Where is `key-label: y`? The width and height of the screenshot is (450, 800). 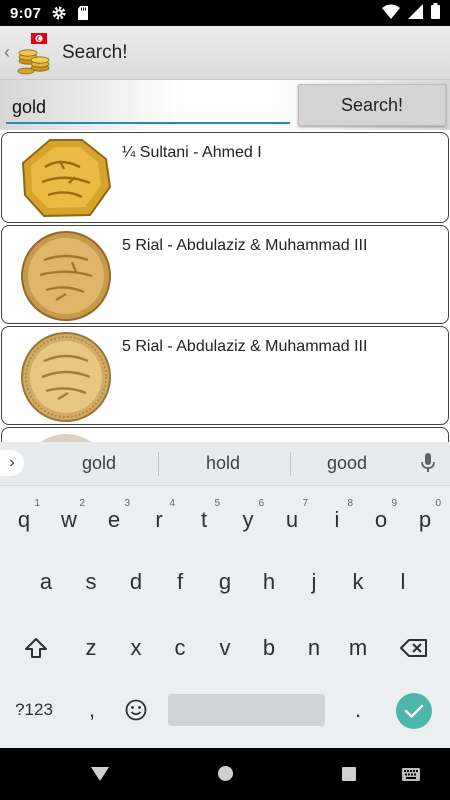 key-label: y is located at coordinates (248, 519).